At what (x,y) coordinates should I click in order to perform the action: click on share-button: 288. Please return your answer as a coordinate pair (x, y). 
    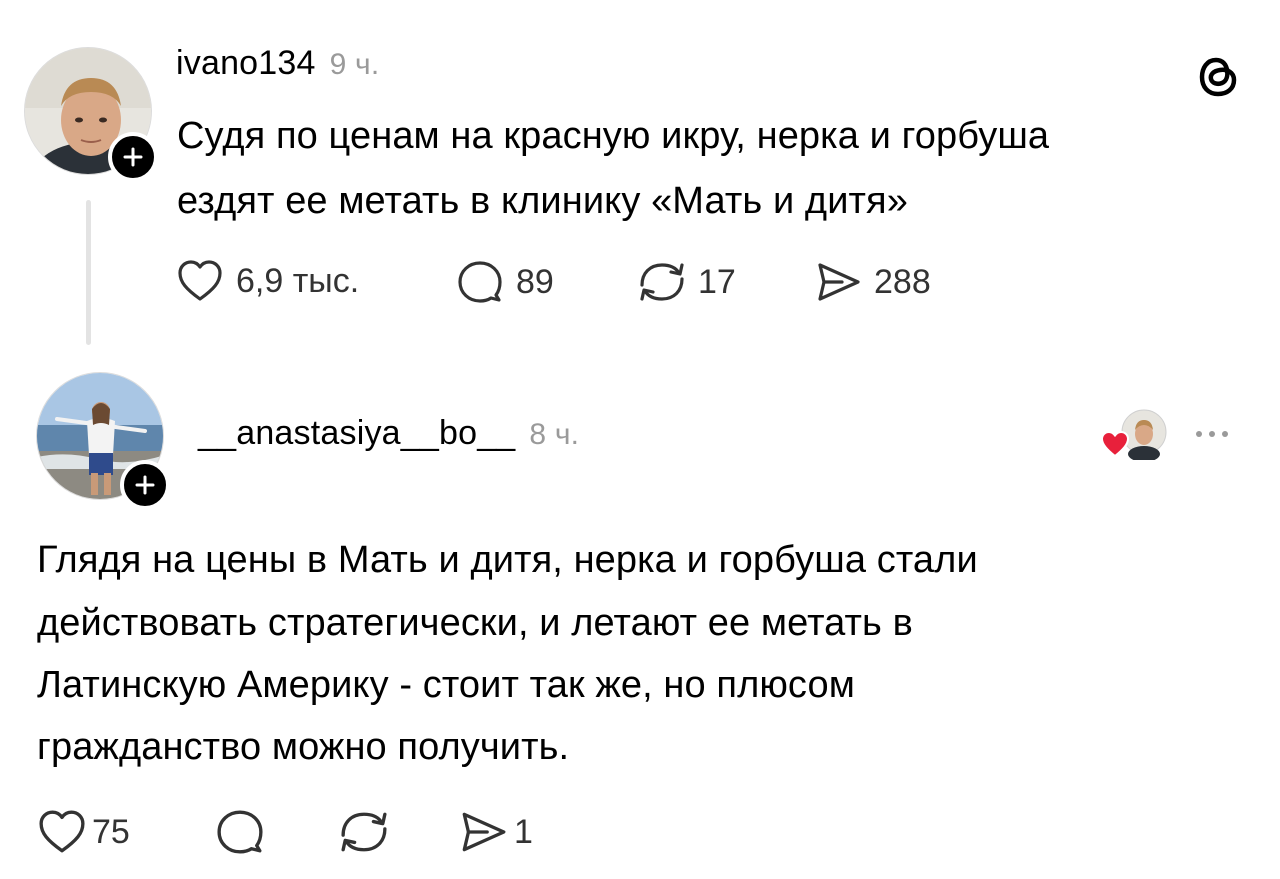
    Looking at the image, I should click on (871, 282).